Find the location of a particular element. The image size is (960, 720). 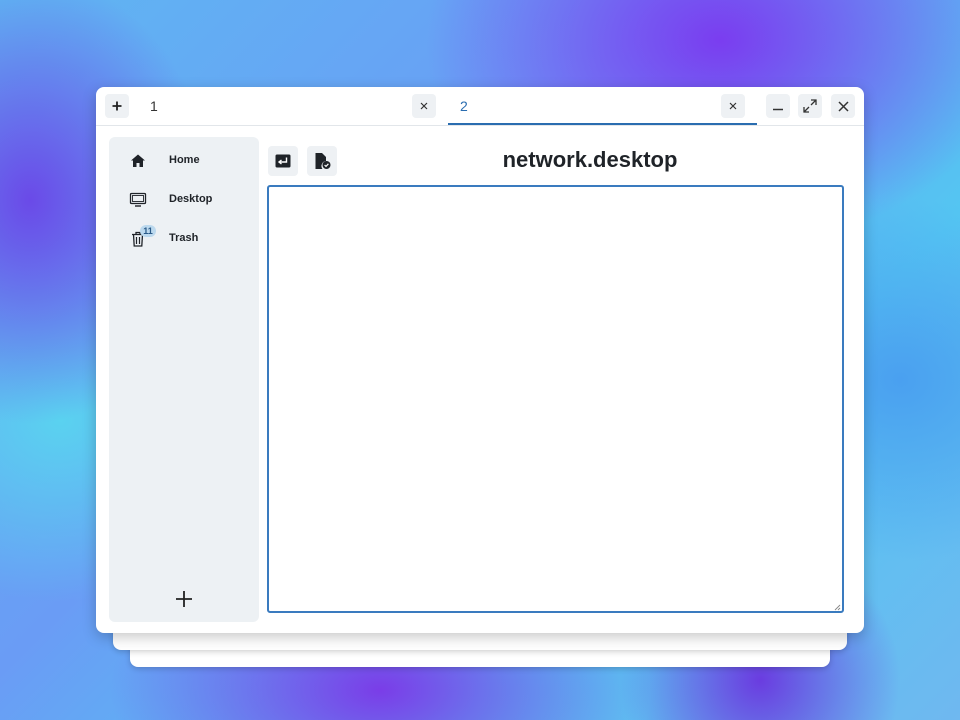

return-icon is located at coordinates (283, 161).